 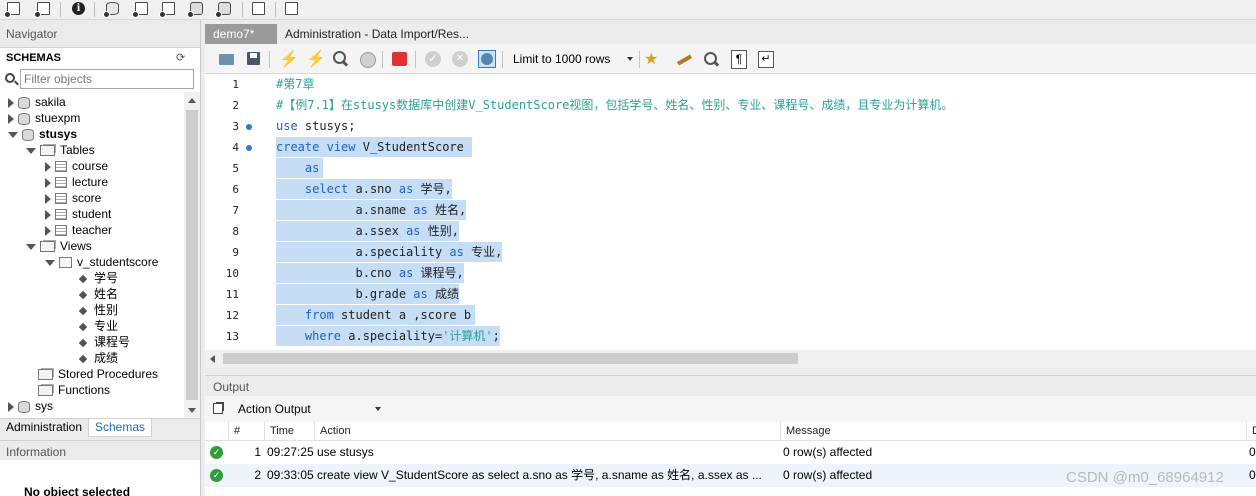 I want to click on column-label: 课程号, so click(x=112, y=342).